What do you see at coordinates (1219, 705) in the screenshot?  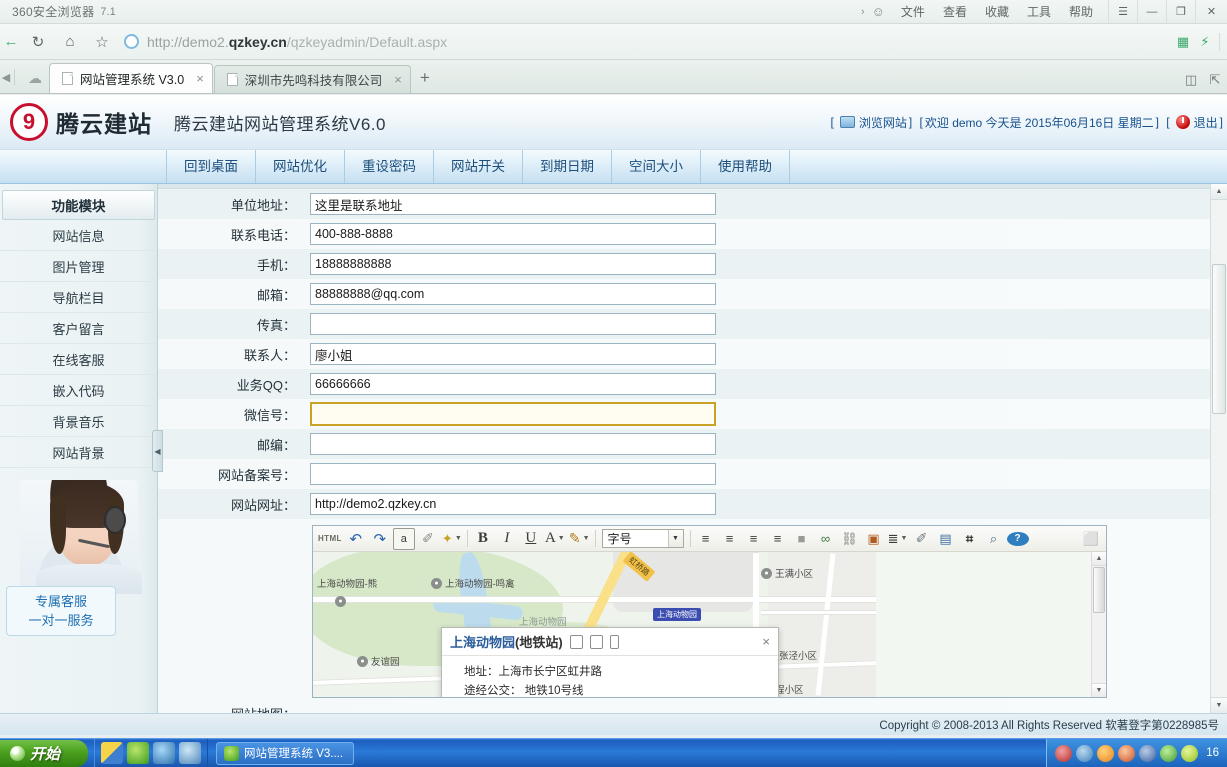 I see `scroll-down-icon: ▼` at bounding box center [1219, 705].